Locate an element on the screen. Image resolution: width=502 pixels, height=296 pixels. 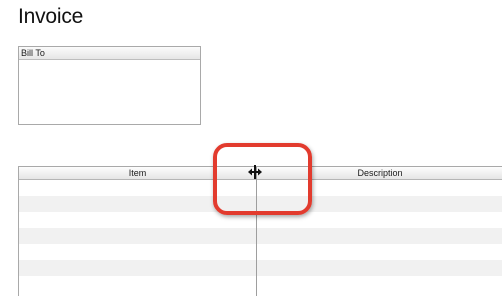
bill-to-label: Bill To is located at coordinates (109, 53).